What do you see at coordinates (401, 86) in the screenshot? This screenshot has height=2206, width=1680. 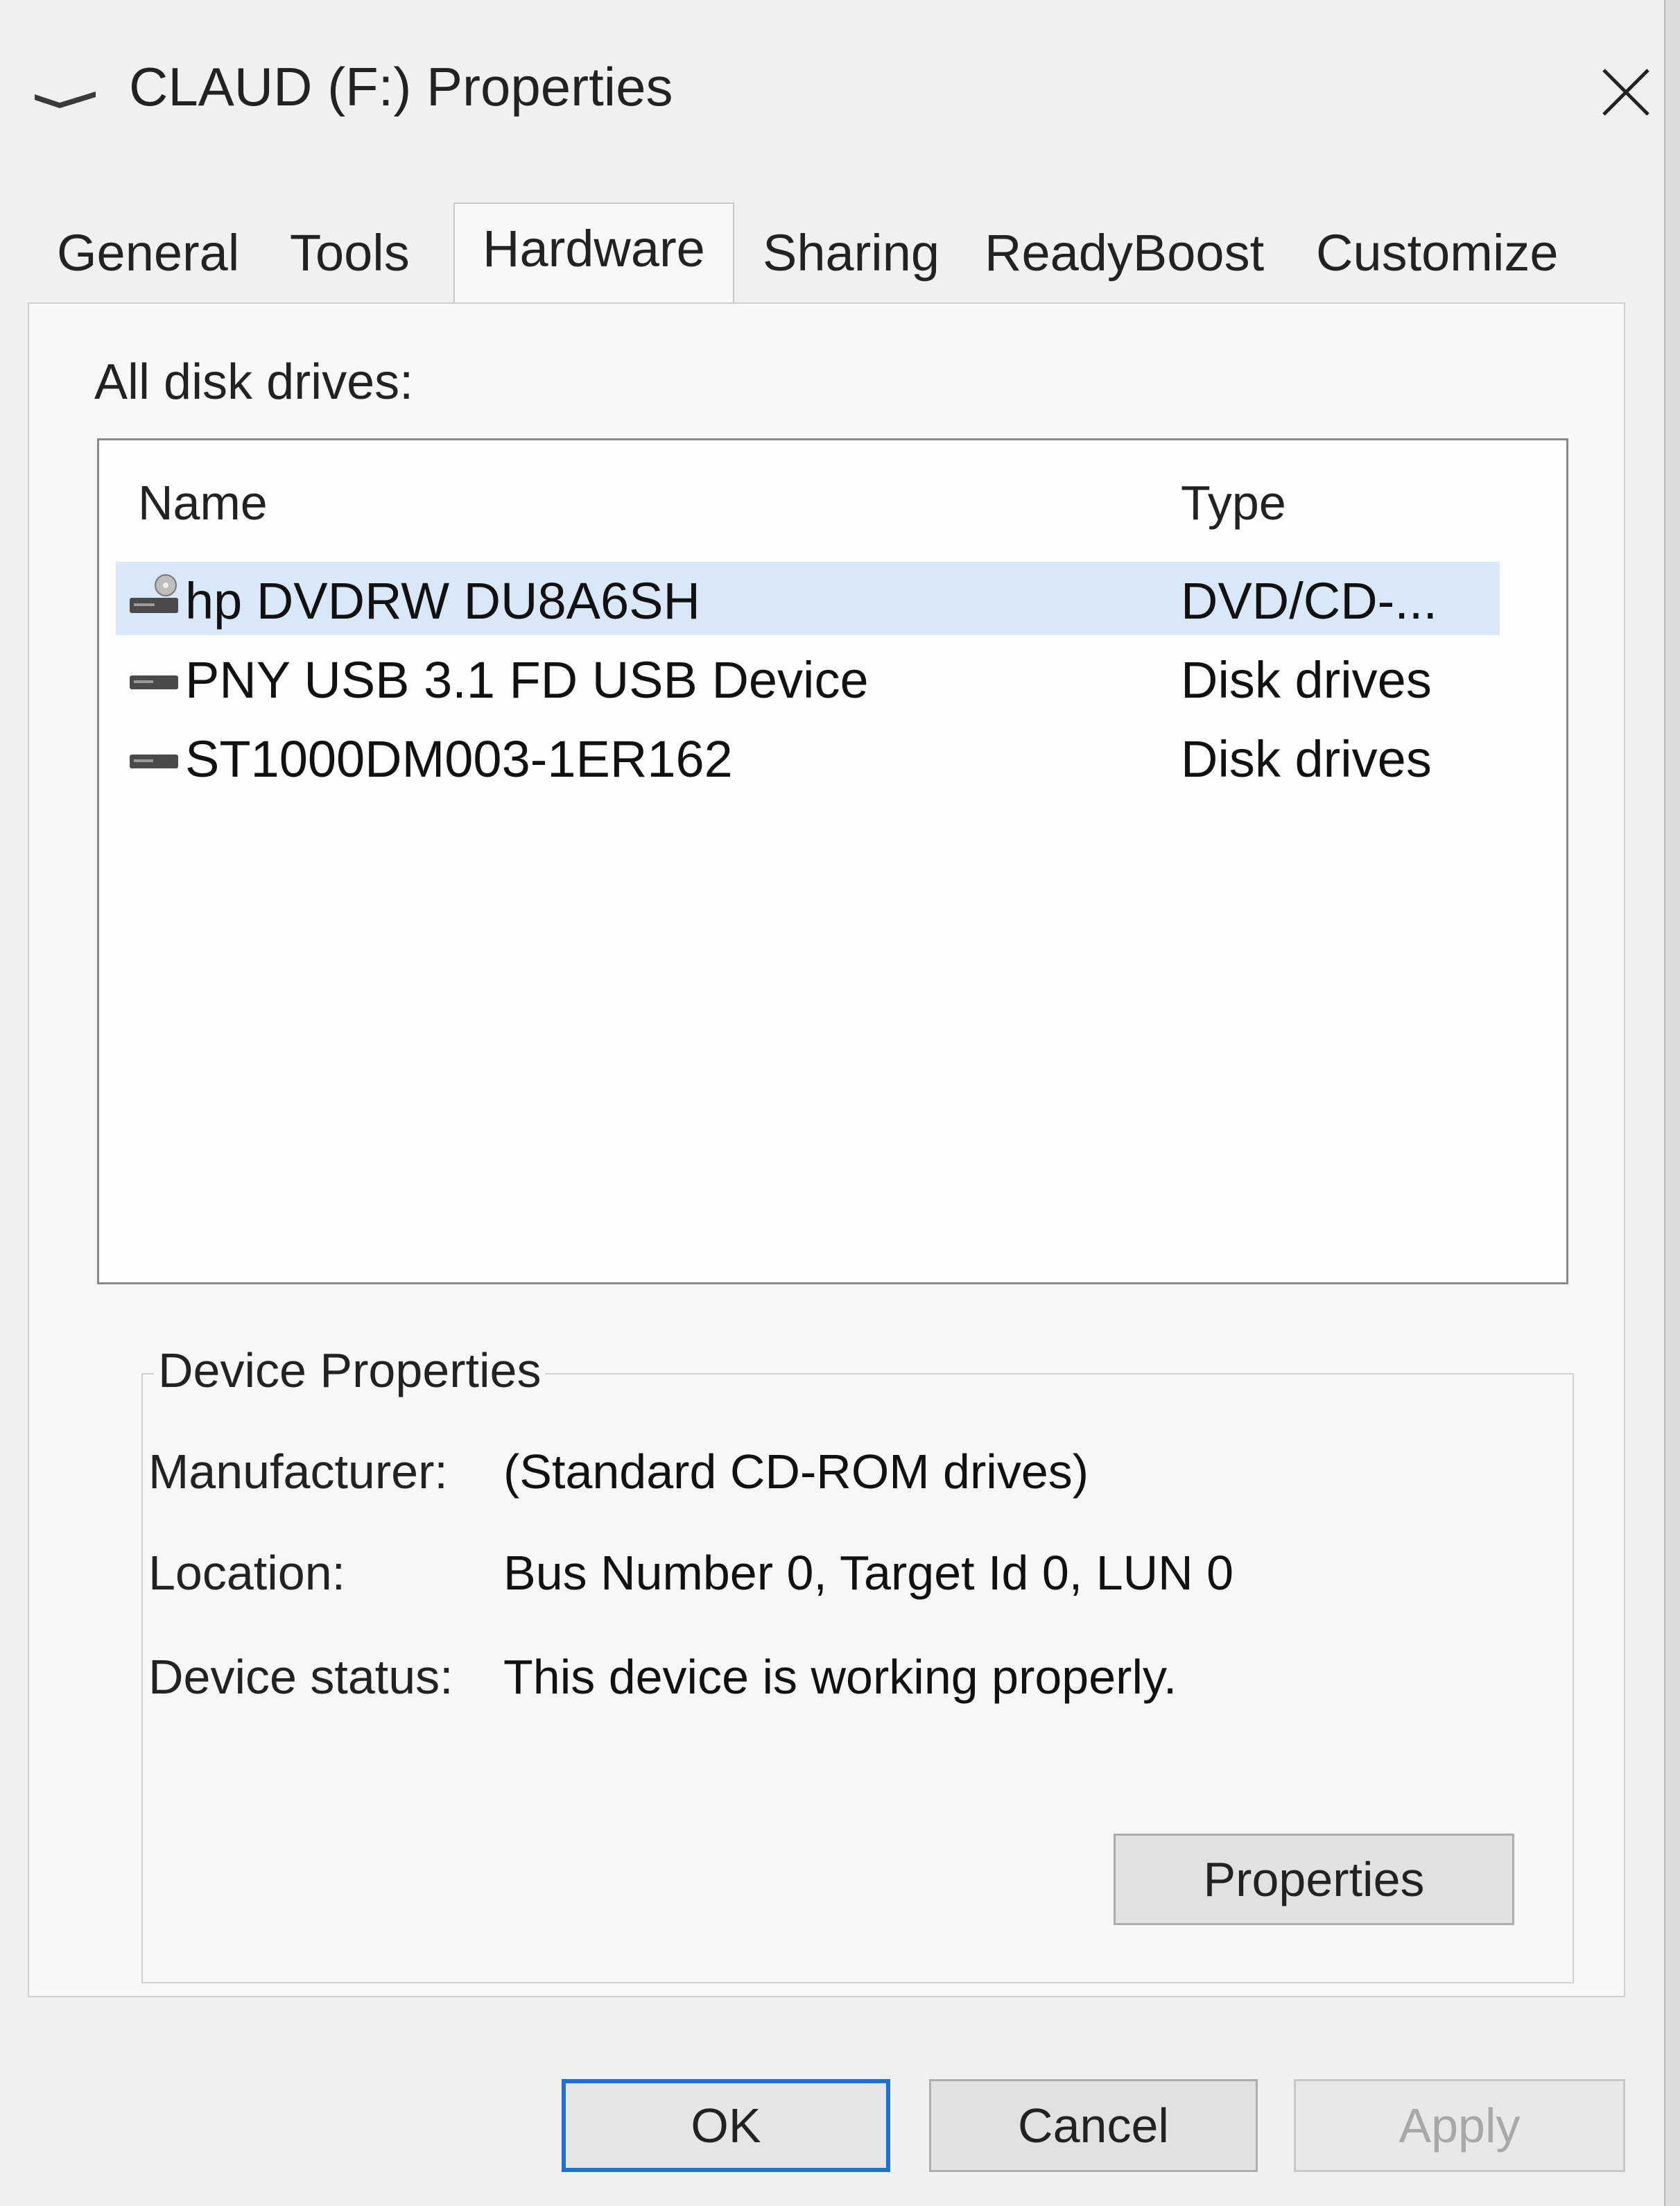 I see `window-title: CLAUD (F:) Properties` at bounding box center [401, 86].